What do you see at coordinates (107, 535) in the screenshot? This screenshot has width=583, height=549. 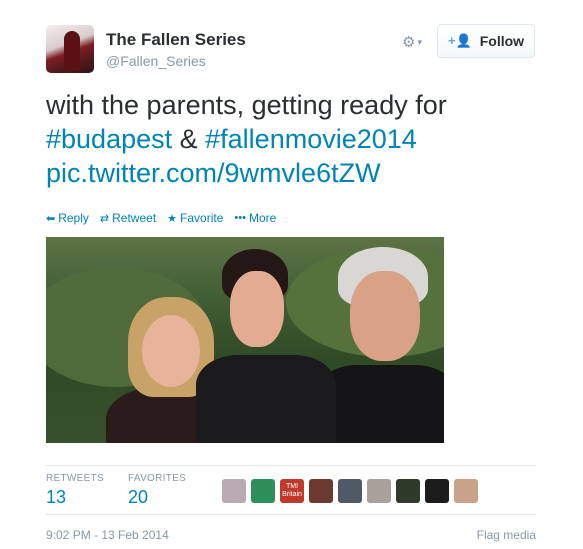 I see `tweet-timestamp: 9:02 PM - 13 Feb 2014` at bounding box center [107, 535].